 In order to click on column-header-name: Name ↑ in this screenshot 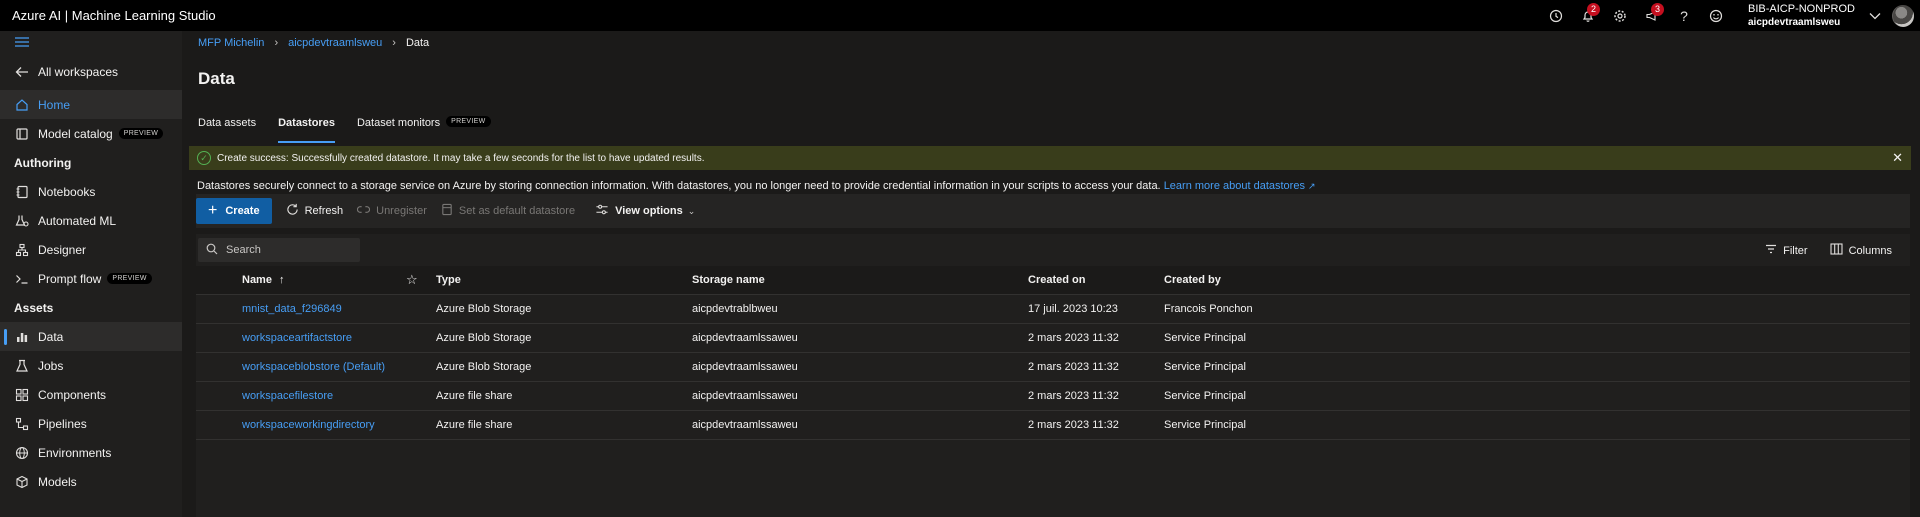, I will do `click(301, 280)`.